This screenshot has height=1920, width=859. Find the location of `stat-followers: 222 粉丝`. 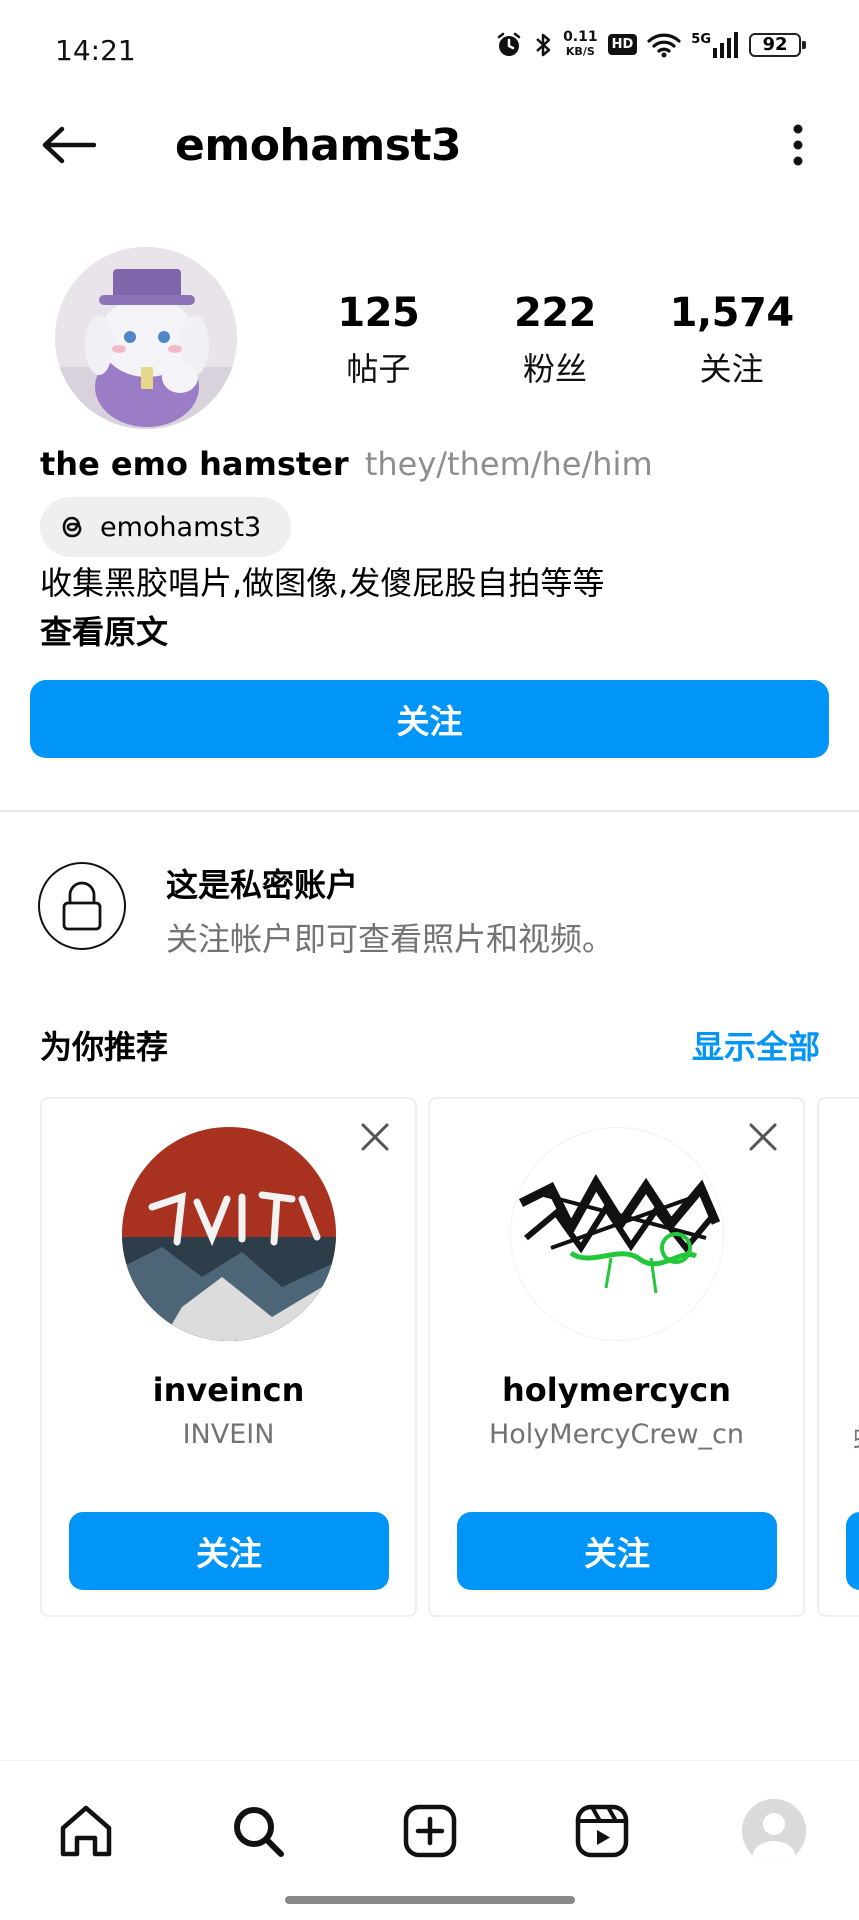

stat-followers: 222 粉丝 is located at coordinates (555, 340).